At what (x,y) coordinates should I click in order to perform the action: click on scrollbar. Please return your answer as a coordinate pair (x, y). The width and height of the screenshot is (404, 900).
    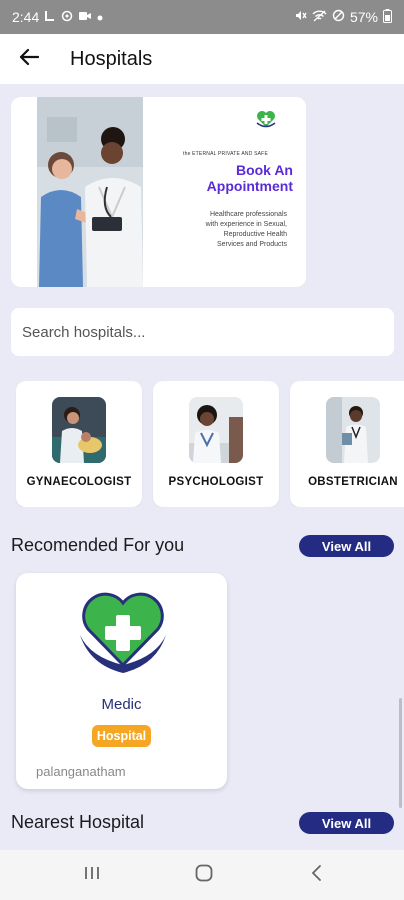
    Looking at the image, I should click on (400, 753).